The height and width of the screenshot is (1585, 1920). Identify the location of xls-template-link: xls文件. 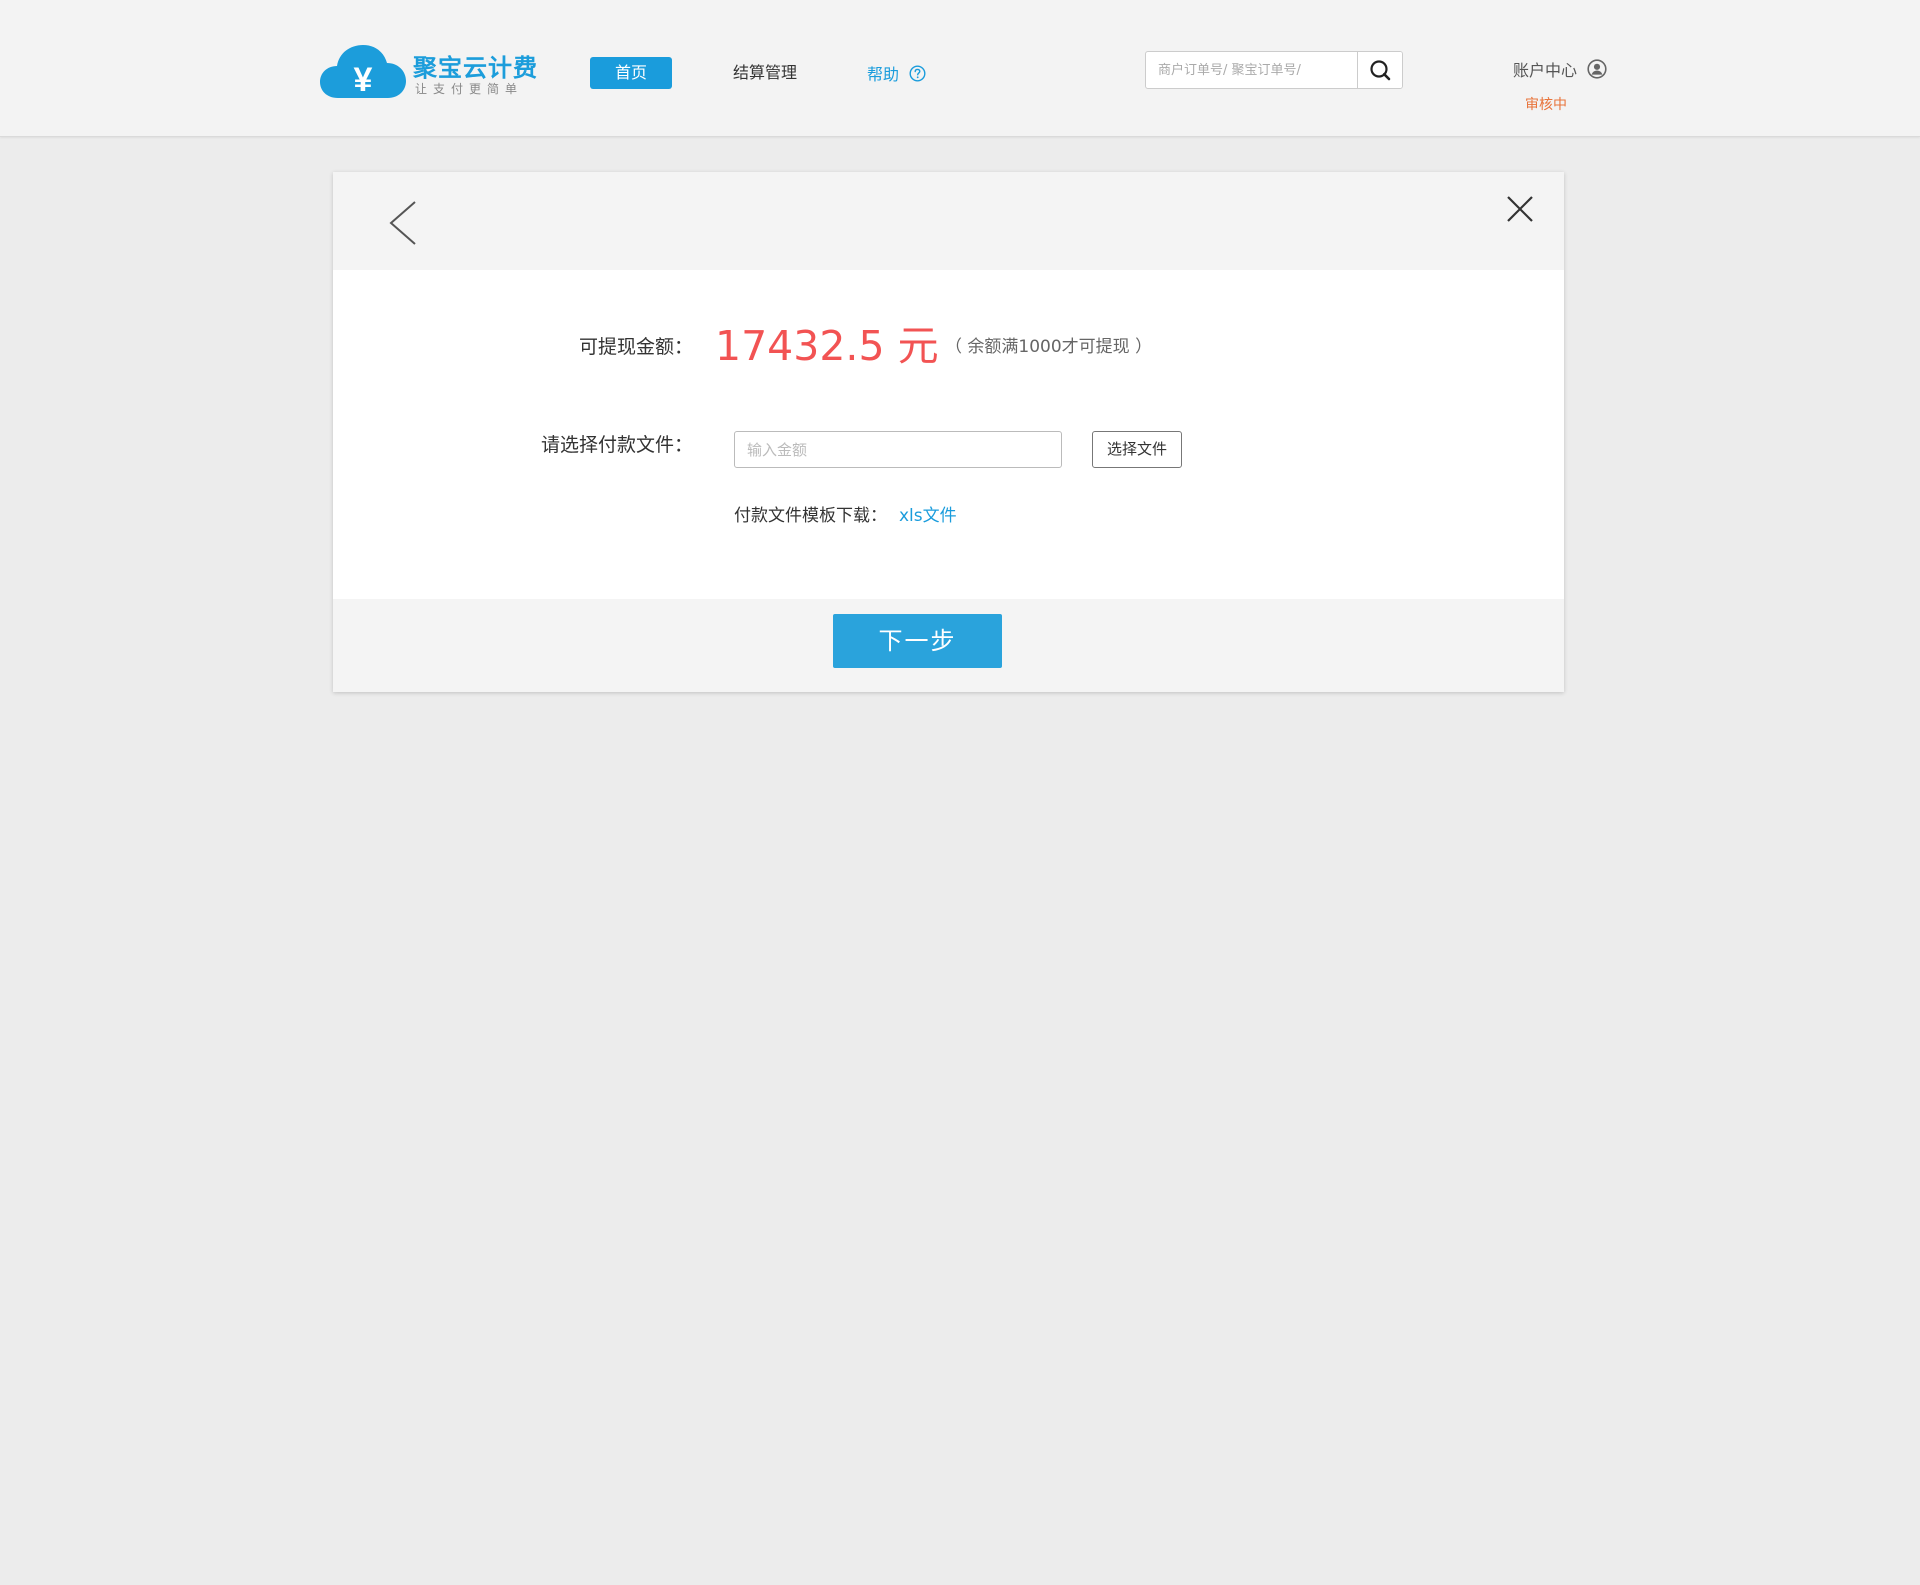
(928, 516).